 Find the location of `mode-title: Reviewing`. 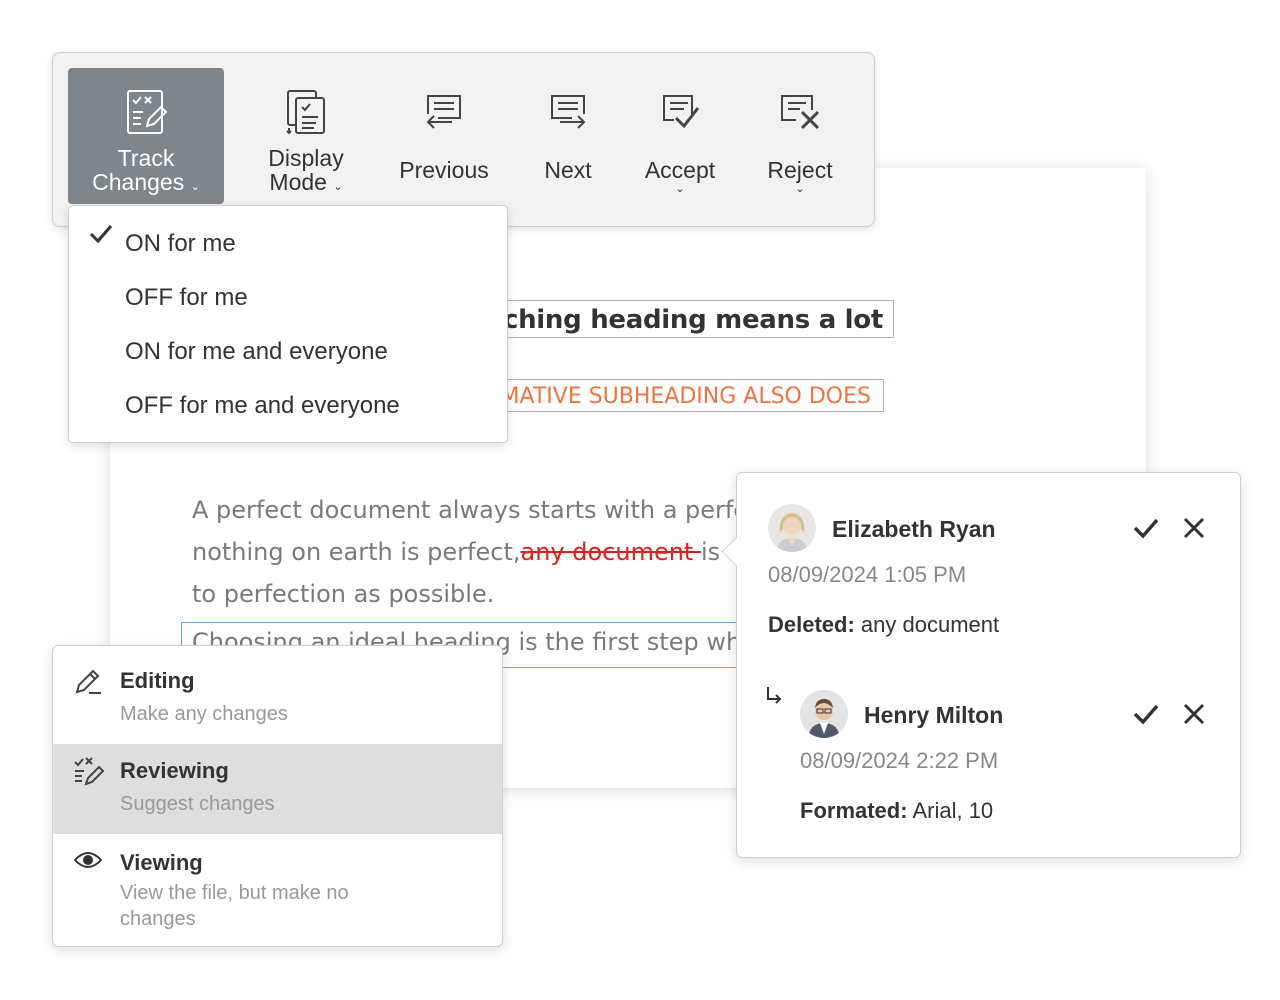

mode-title: Reviewing is located at coordinates (174, 770).